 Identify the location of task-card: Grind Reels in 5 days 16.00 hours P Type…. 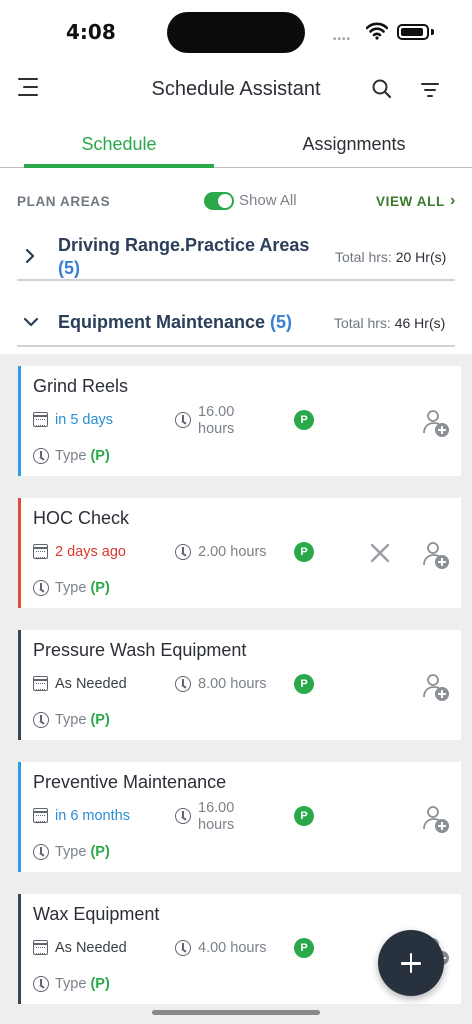
(239, 421).